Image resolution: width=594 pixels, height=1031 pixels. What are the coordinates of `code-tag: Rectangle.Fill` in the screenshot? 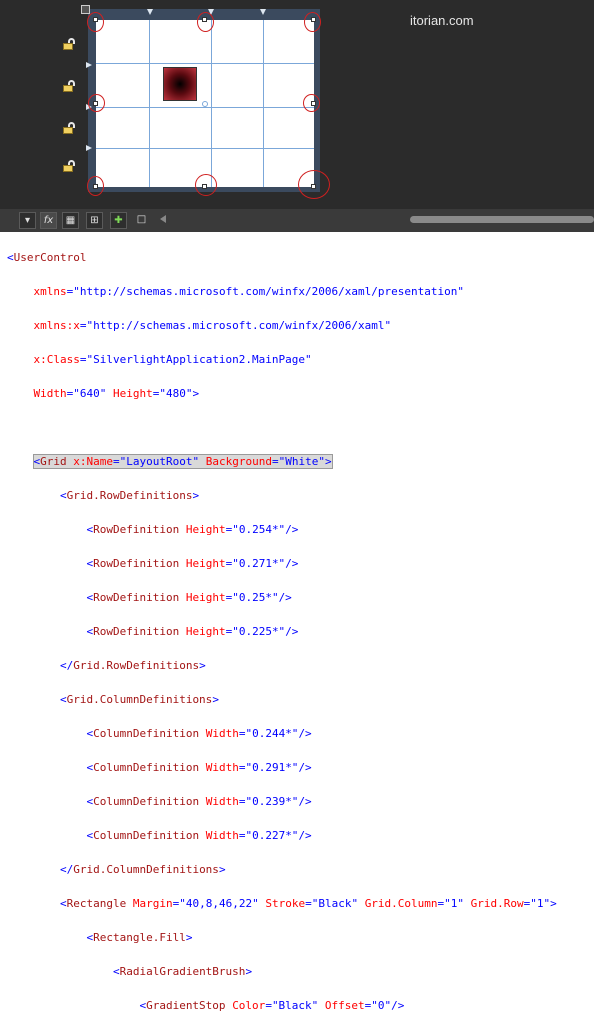 It's located at (139, 937).